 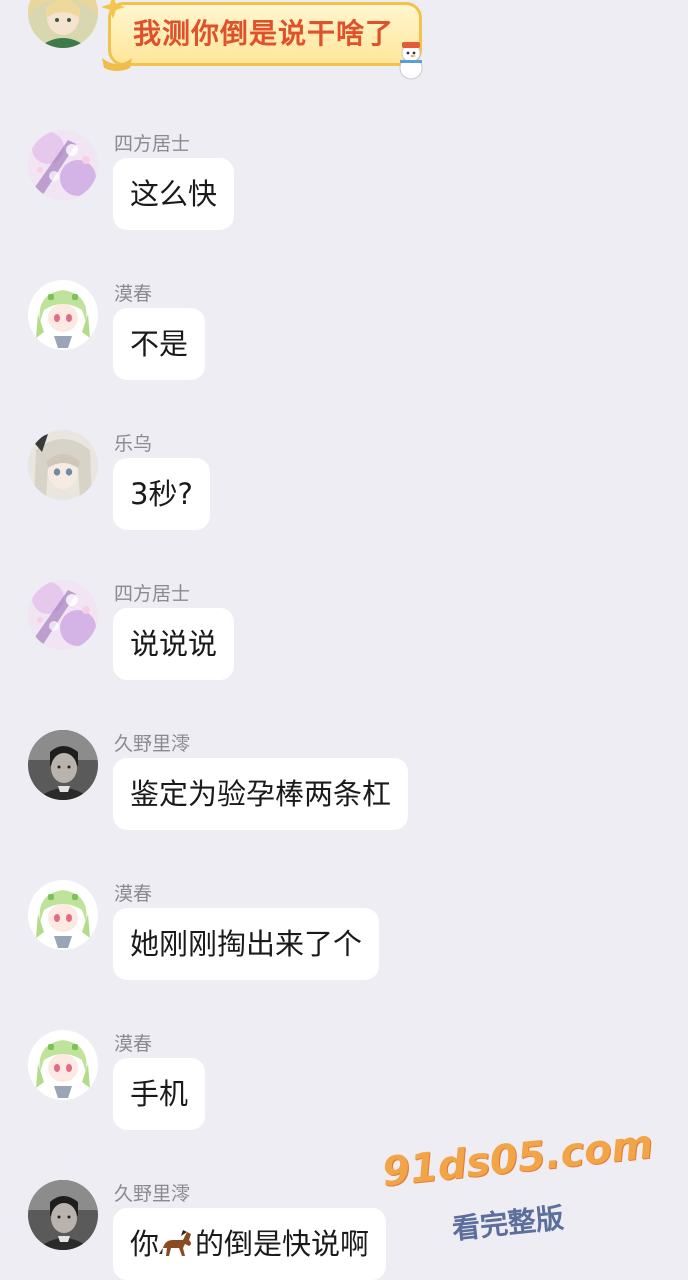 I want to click on horse-emoji-icon, so click(x=175, y=1243).